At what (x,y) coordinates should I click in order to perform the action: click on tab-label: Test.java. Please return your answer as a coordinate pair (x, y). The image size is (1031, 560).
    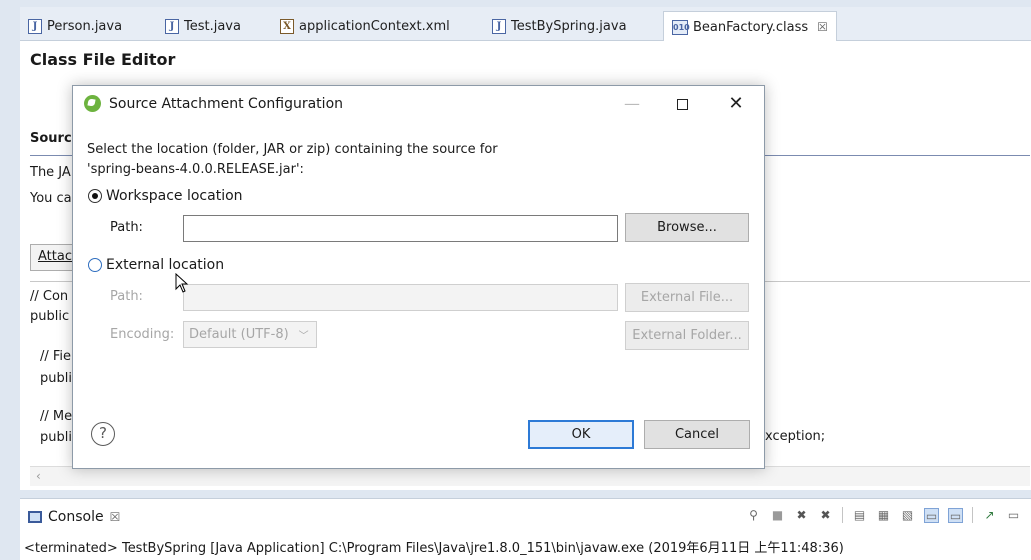
    Looking at the image, I should click on (212, 26).